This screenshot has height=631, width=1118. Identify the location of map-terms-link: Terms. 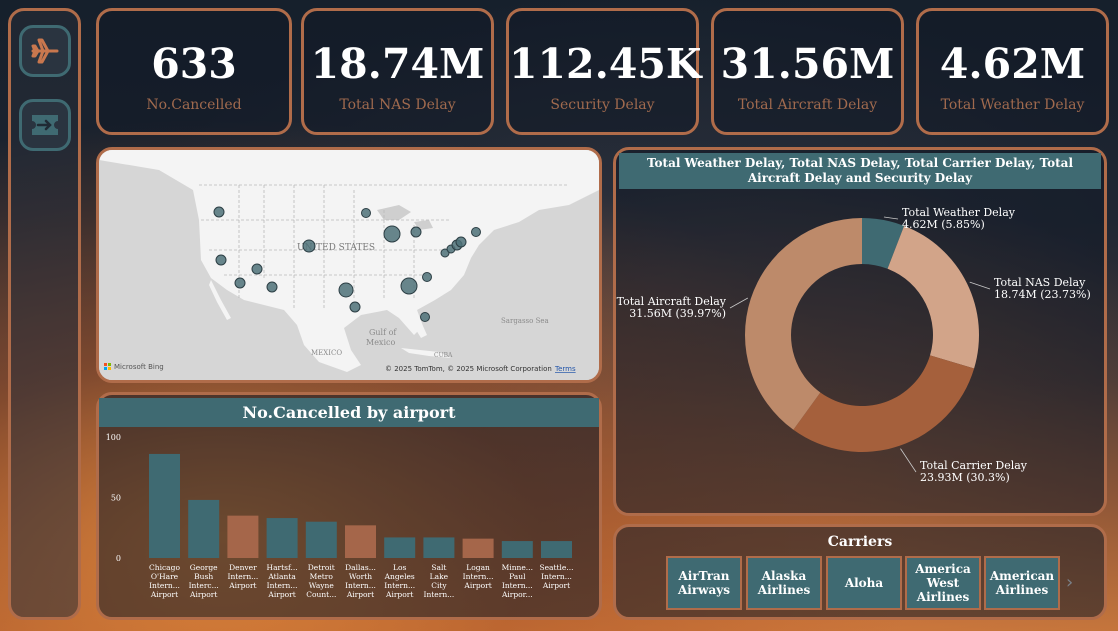
(565, 369).